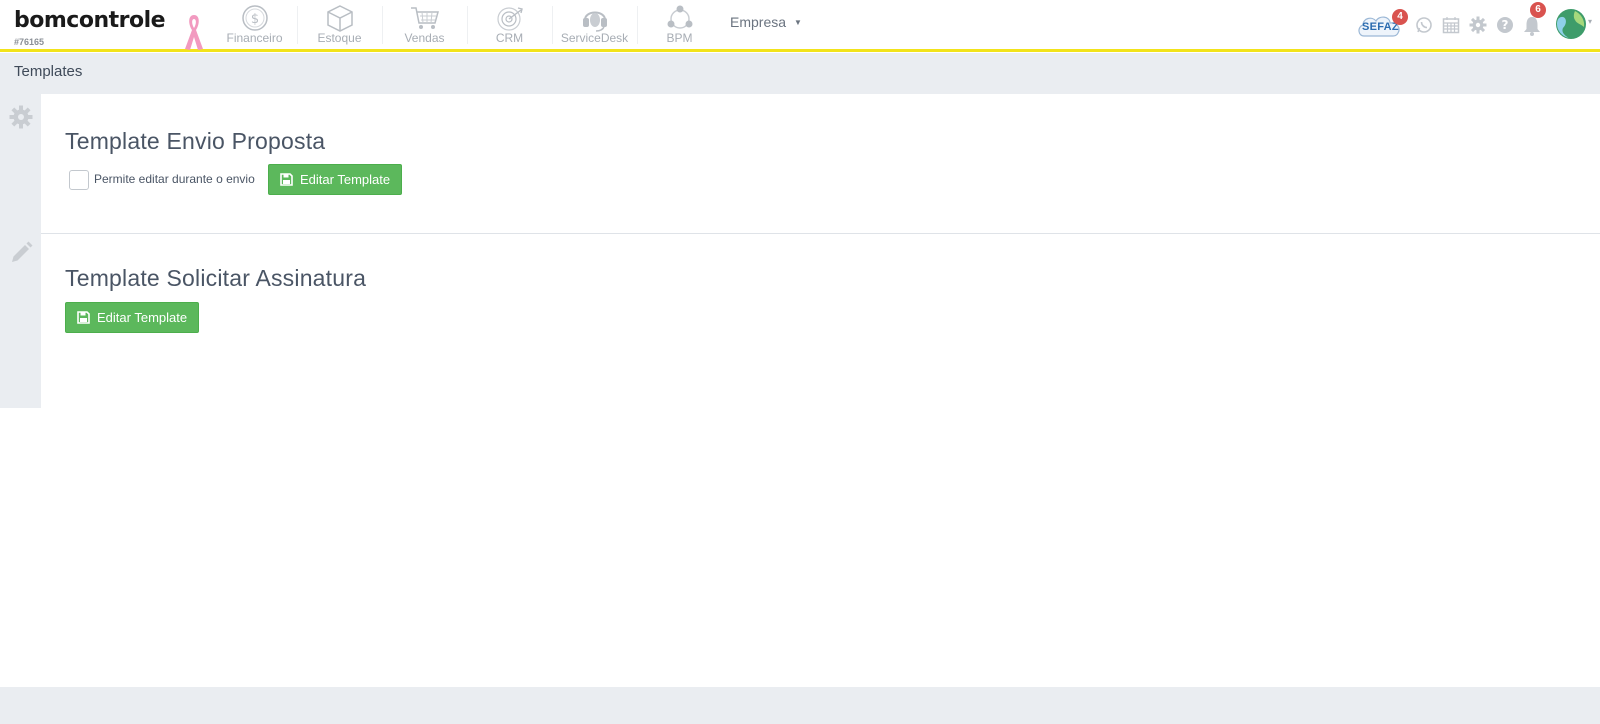 The width and height of the screenshot is (1600, 724). Describe the element at coordinates (339, 38) in the screenshot. I see `module-label: Estoque` at that location.